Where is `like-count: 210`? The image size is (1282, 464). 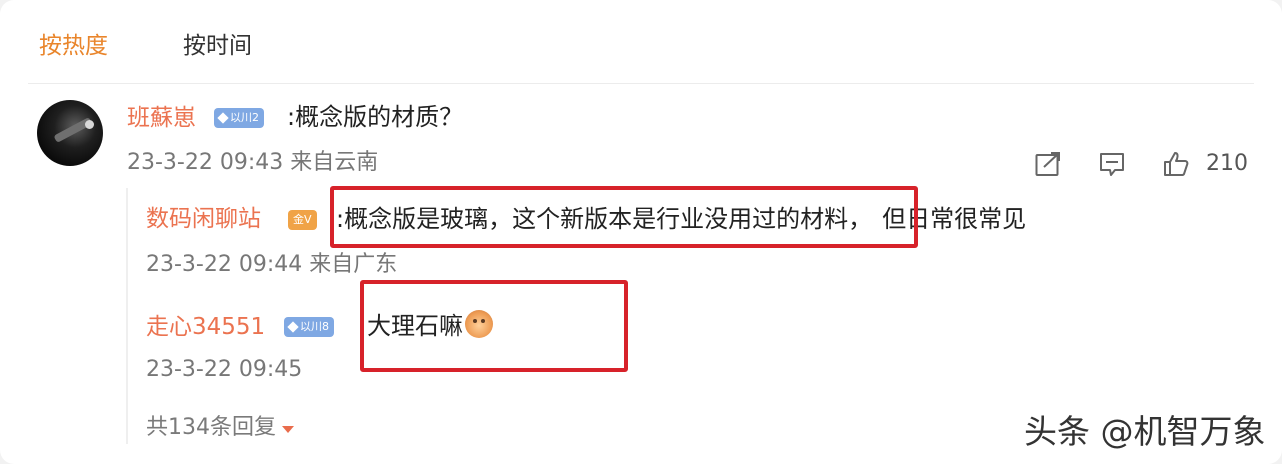 like-count: 210 is located at coordinates (1227, 163).